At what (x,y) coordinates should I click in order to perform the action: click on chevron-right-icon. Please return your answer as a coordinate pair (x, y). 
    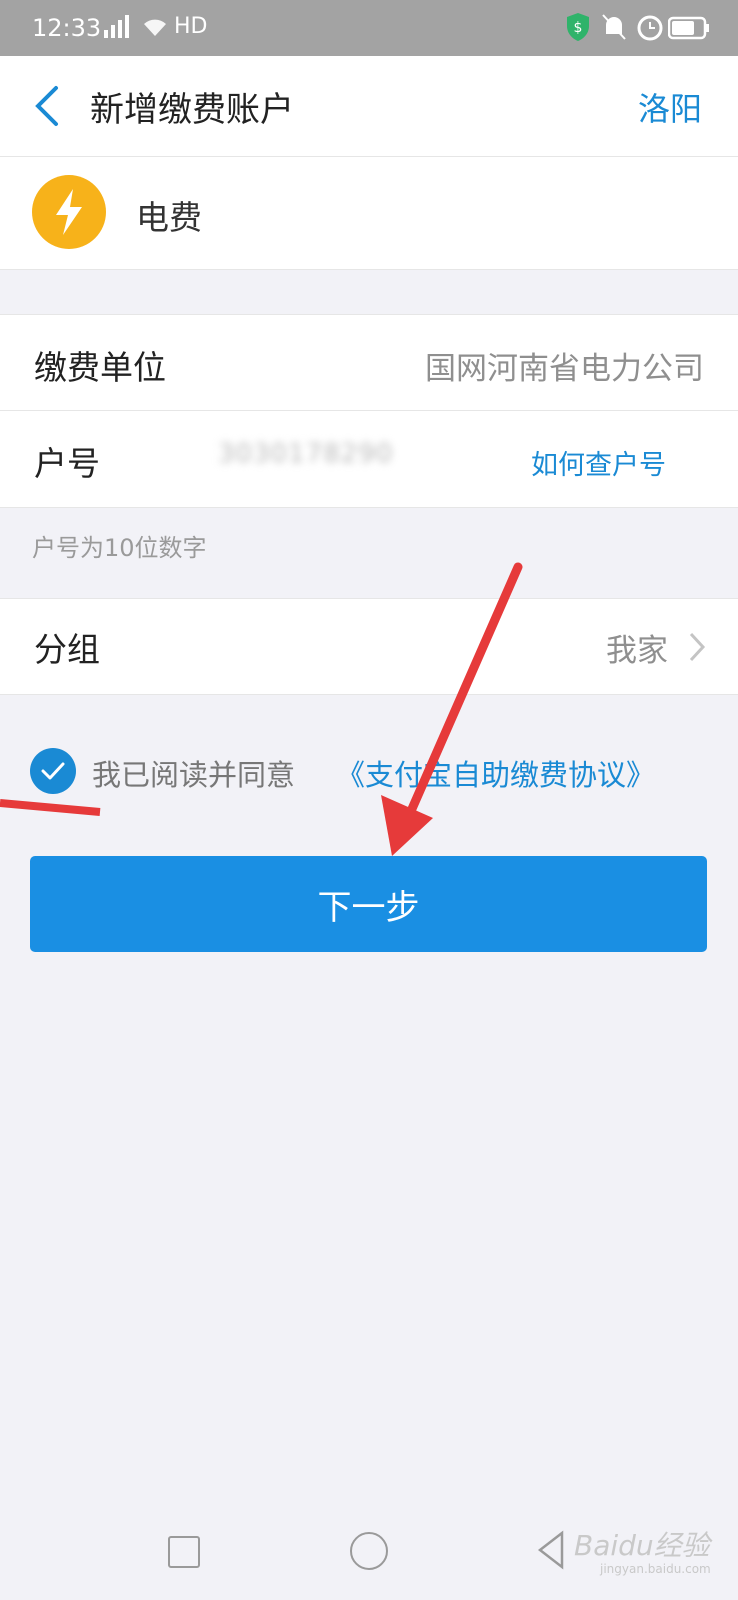
    Looking at the image, I should click on (697, 647).